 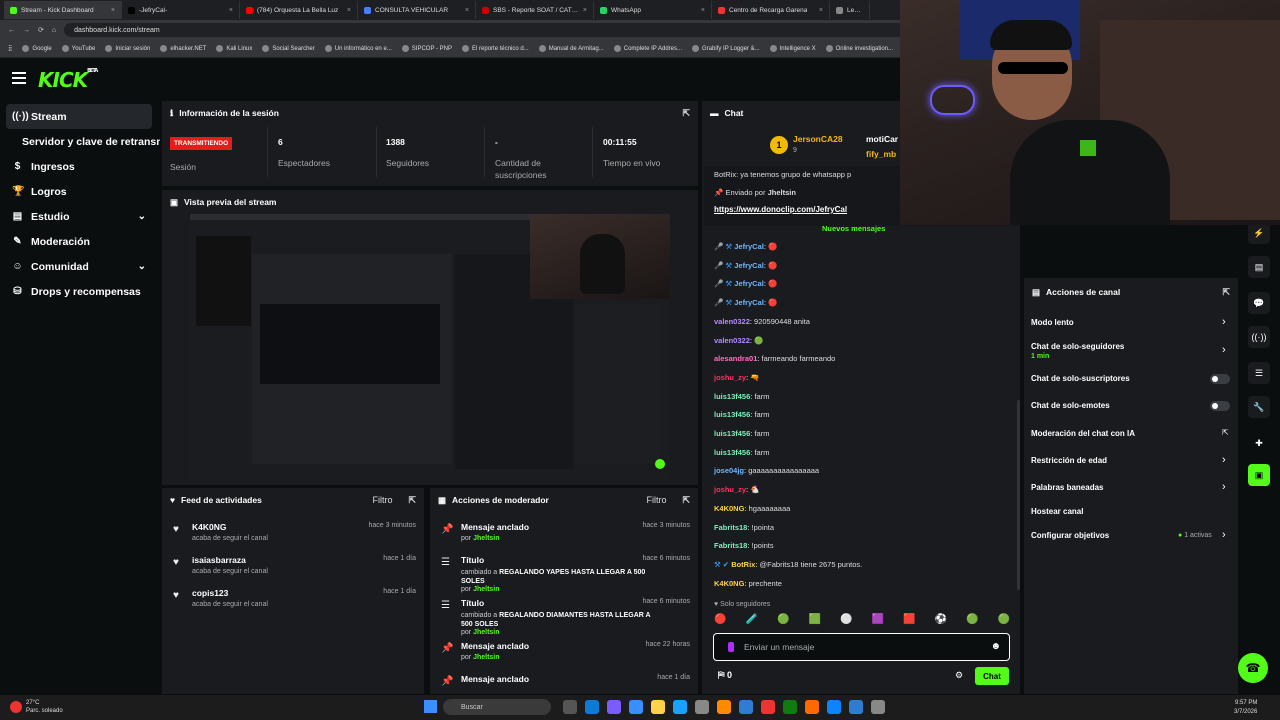 I want to click on browser-tab: CONSULTA VEHICULAR ×, so click(x=417, y=10).